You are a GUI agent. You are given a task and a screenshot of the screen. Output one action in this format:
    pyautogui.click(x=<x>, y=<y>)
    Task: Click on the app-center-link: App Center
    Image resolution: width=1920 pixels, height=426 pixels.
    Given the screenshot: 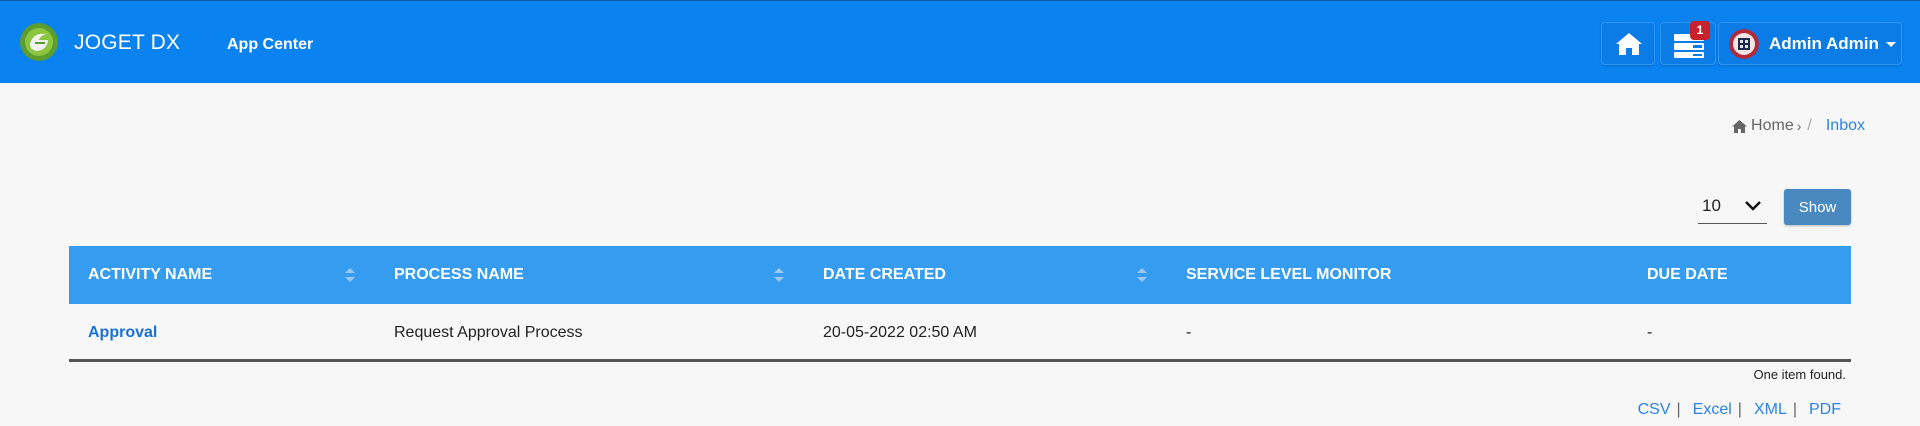 What is the action you would take?
    pyautogui.click(x=270, y=45)
    